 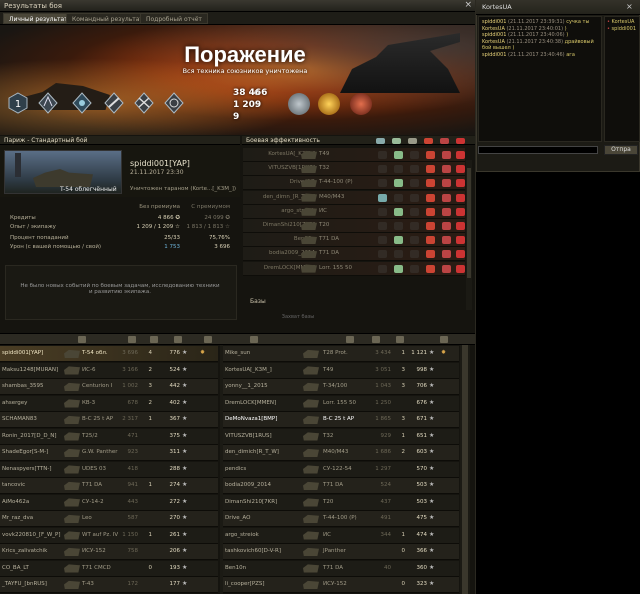 I want to click on damage-value: 491, so click(x=386, y=518).